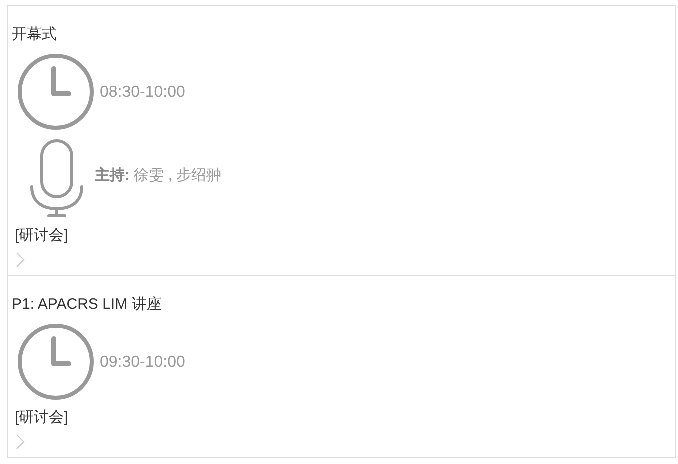 This screenshot has width=678, height=464. Describe the element at coordinates (34, 34) in the screenshot. I see `session-title: 开幕式` at that location.